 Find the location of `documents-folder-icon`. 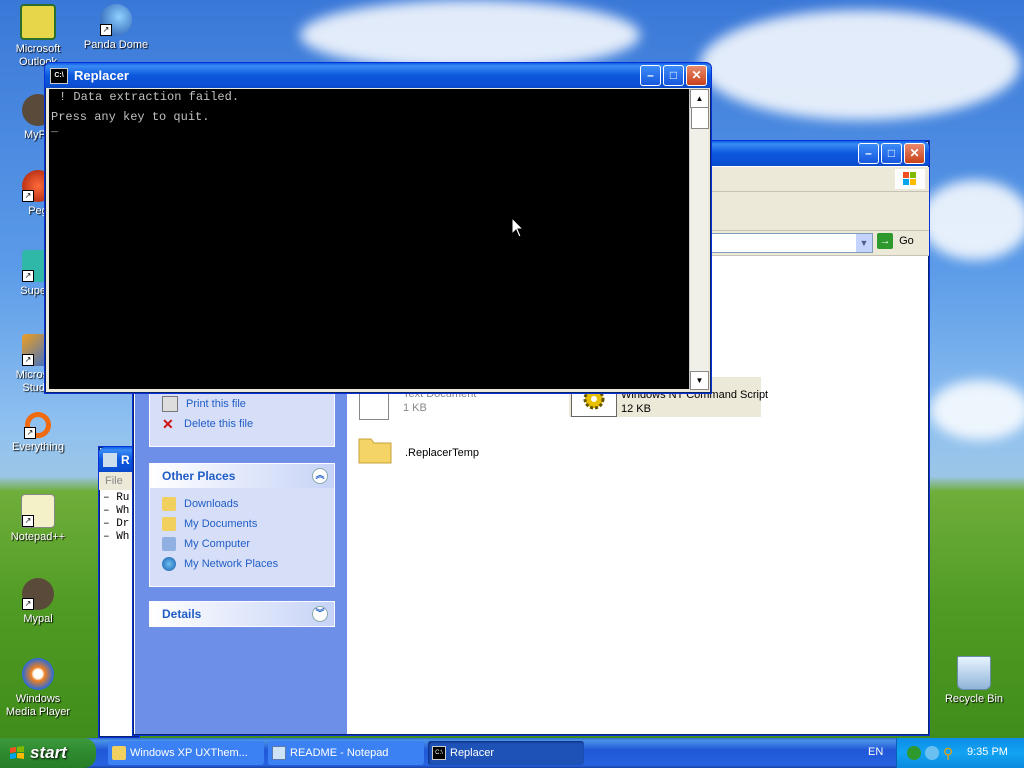

documents-folder-icon is located at coordinates (169, 524).